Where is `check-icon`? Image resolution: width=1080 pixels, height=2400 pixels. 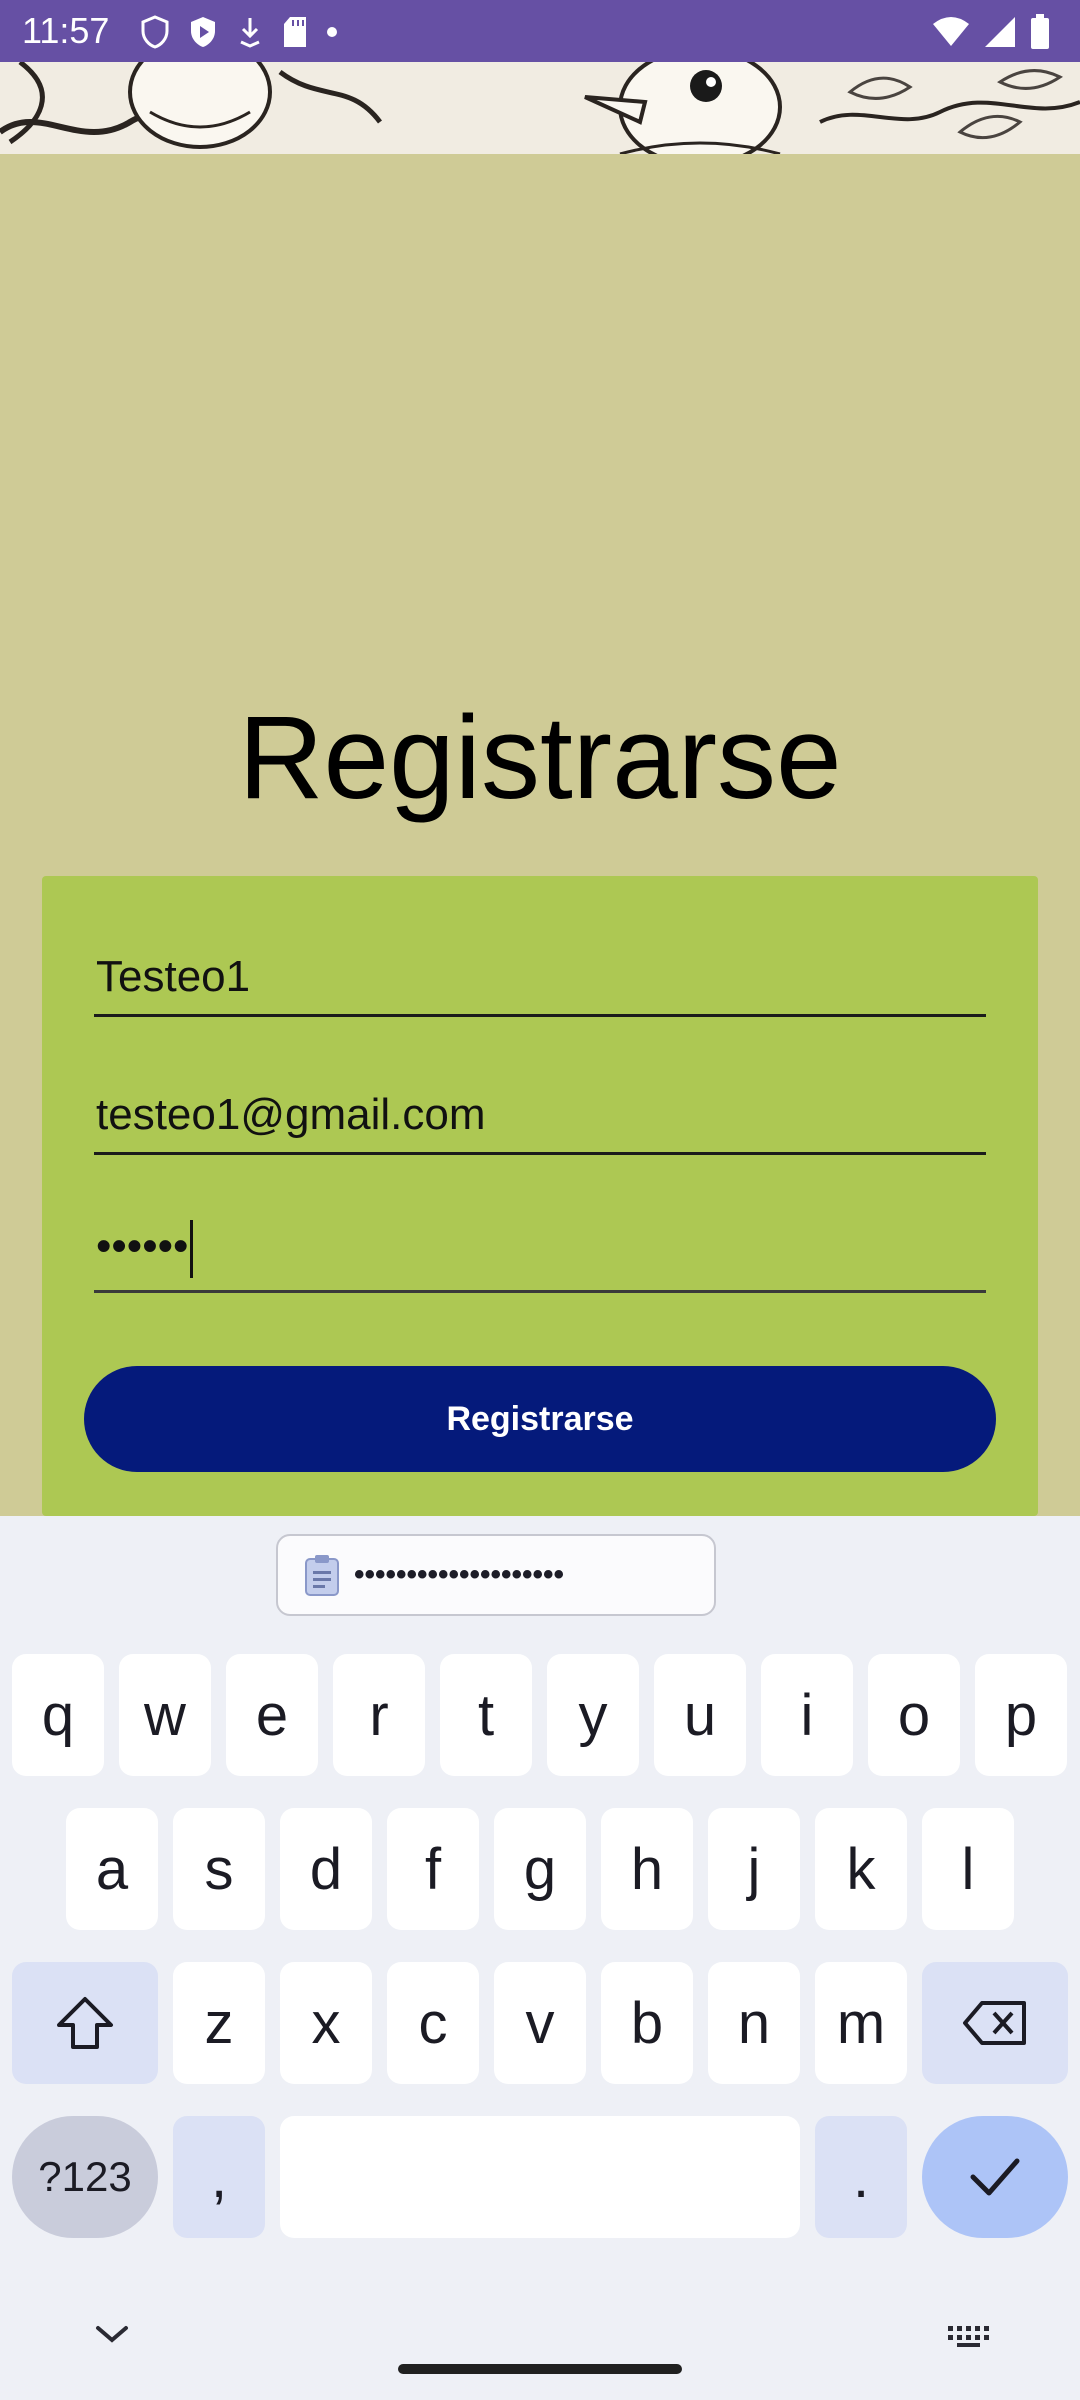 check-icon is located at coordinates (995, 2177).